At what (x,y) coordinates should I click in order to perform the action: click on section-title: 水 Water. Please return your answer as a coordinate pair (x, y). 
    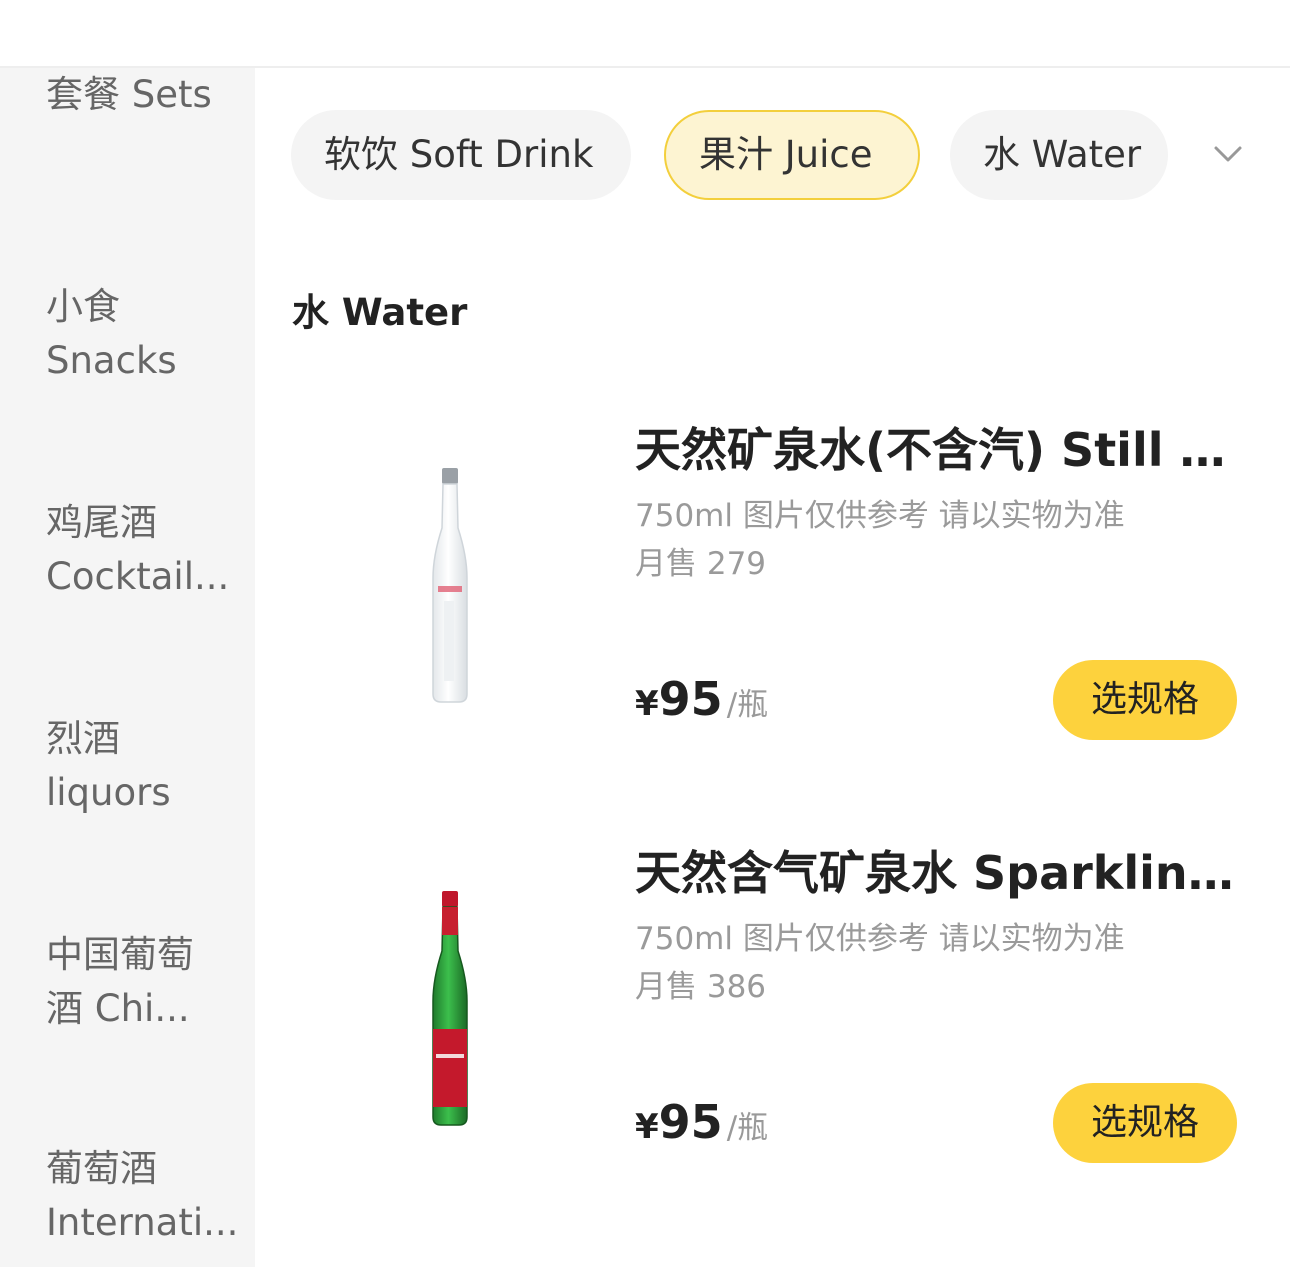
    Looking at the image, I should click on (380, 312).